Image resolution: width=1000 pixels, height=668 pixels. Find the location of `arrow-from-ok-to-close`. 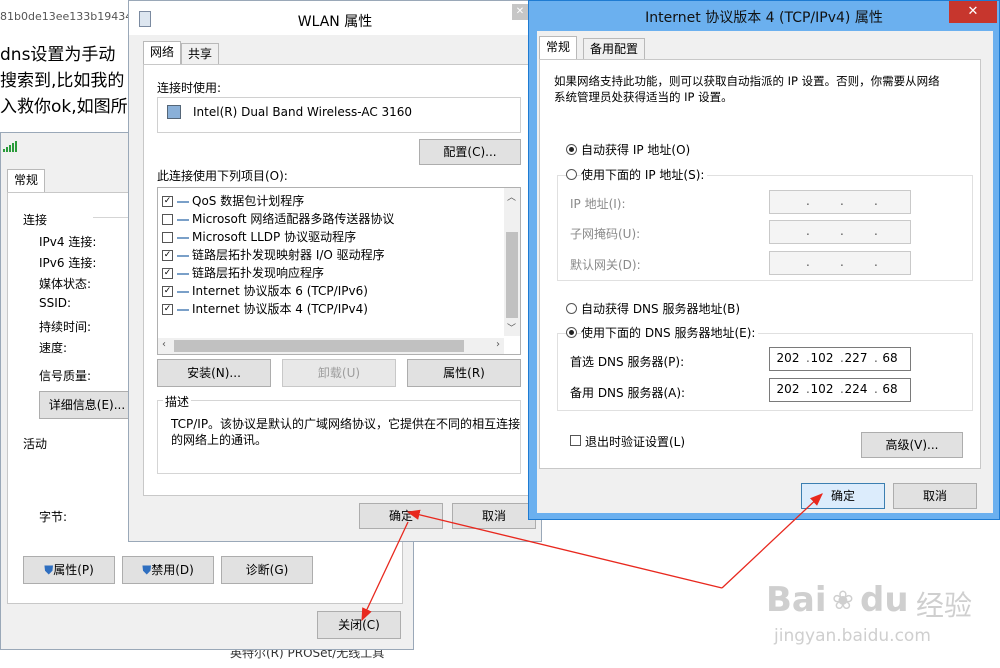

arrow-from-ok-to-close is located at coordinates (385, 571).